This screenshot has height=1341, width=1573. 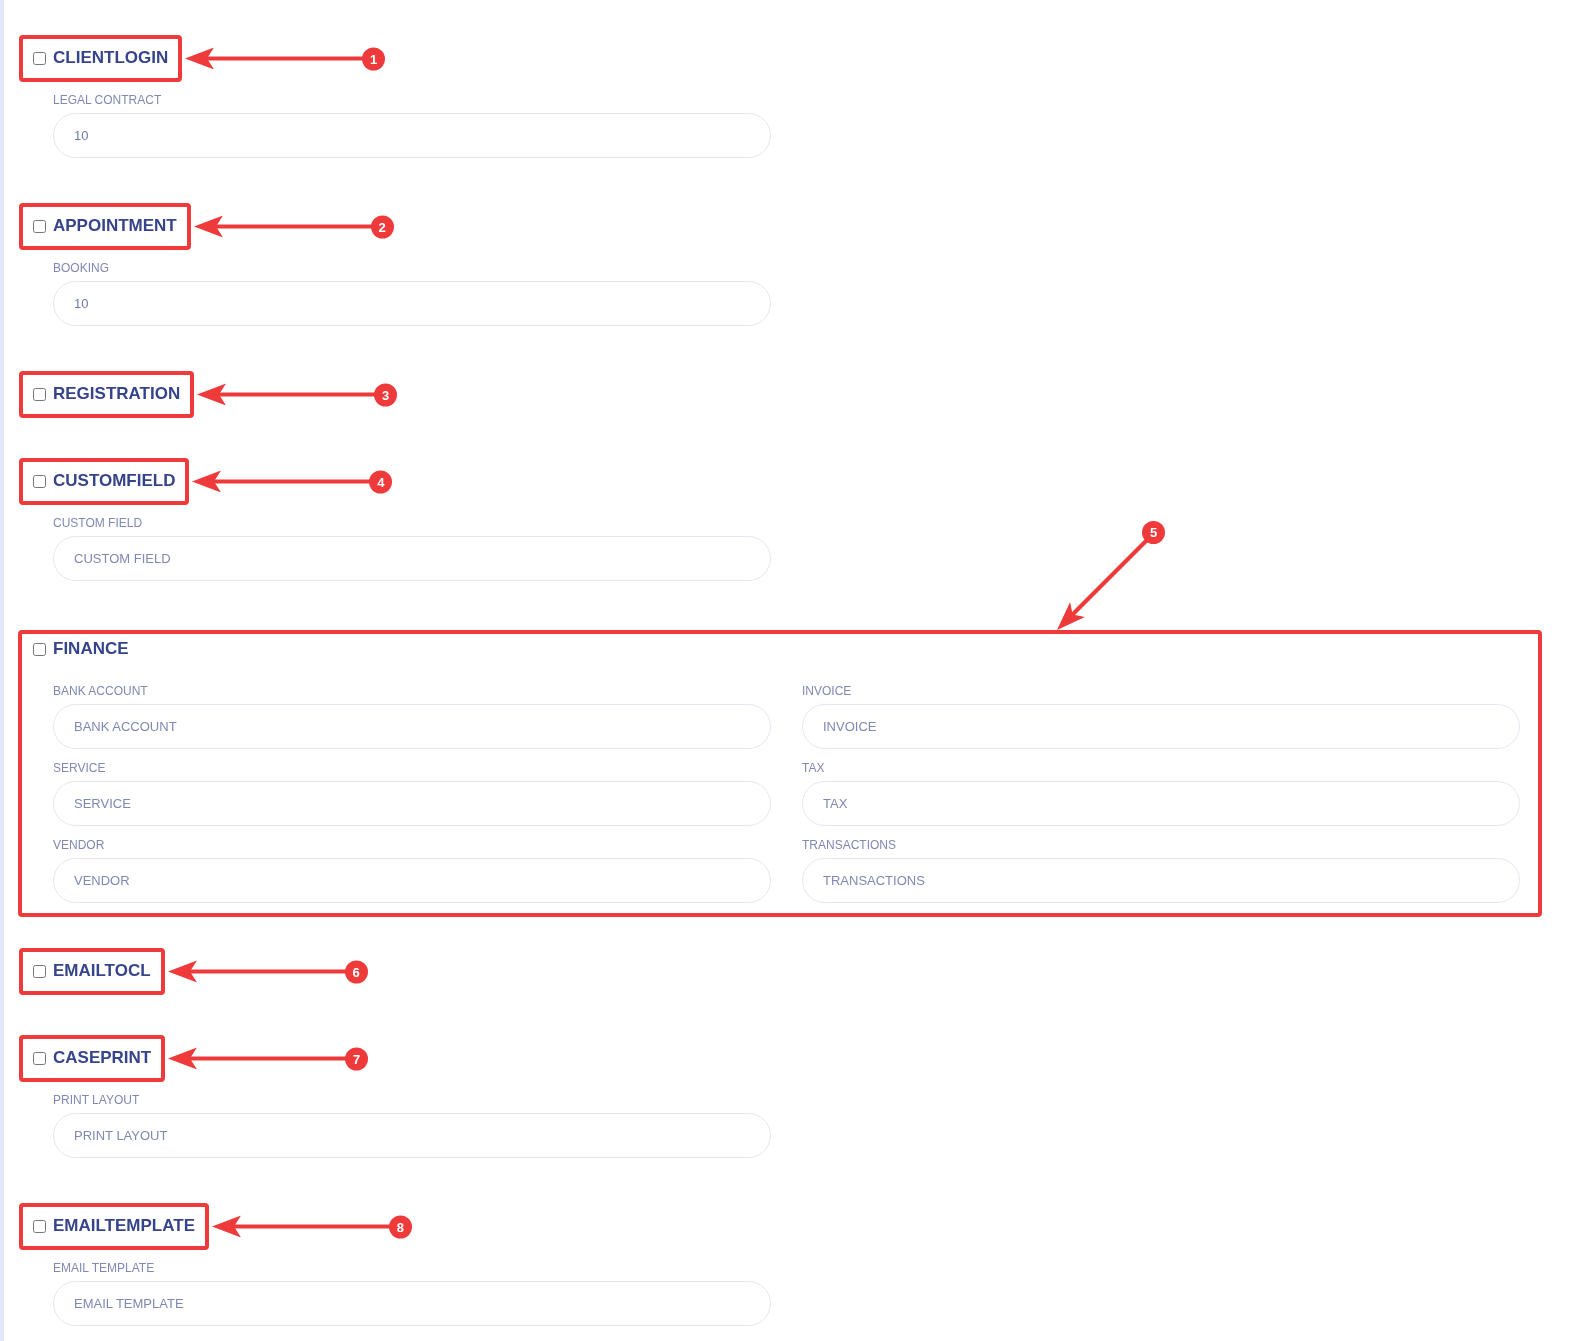 I want to click on field-label: BOOKING, so click(x=81, y=268).